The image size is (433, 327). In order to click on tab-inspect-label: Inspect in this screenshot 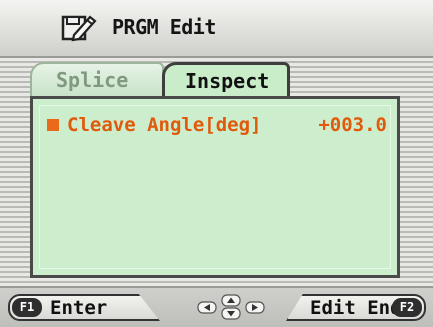, I will do `click(227, 81)`.